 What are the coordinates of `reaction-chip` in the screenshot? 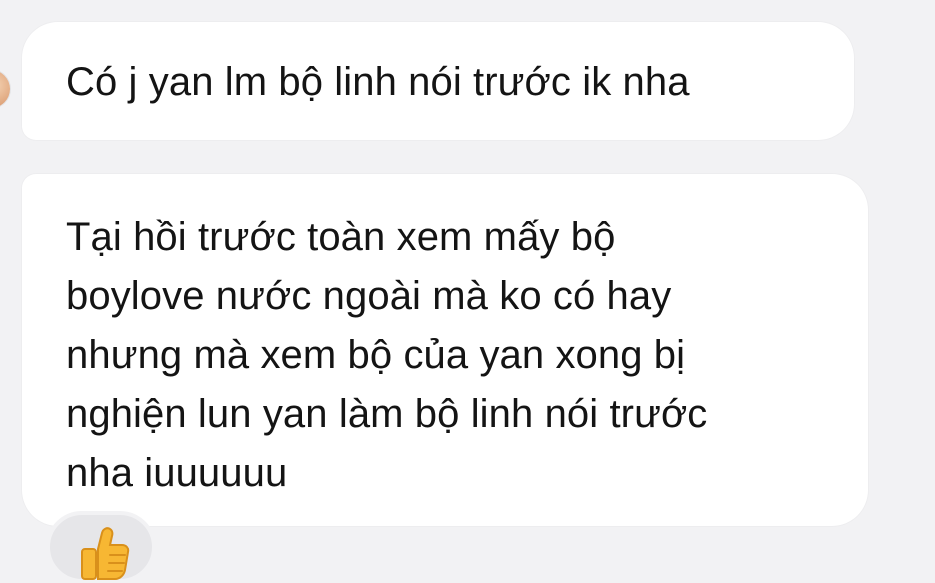 It's located at (101, 547).